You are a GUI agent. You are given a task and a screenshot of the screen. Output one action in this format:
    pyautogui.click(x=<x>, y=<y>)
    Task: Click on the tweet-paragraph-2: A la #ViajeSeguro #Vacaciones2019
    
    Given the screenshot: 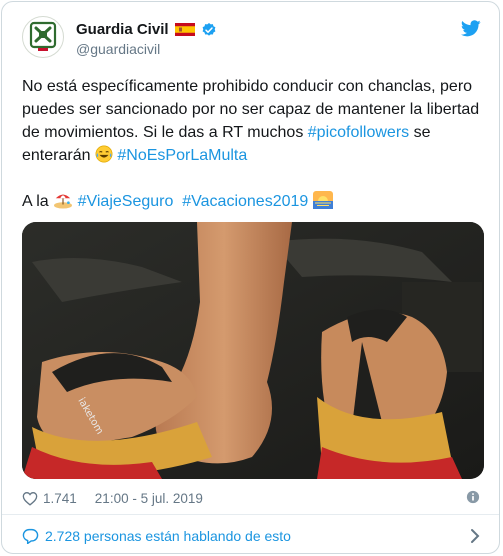 What is the action you would take?
    pyautogui.click(x=253, y=201)
    